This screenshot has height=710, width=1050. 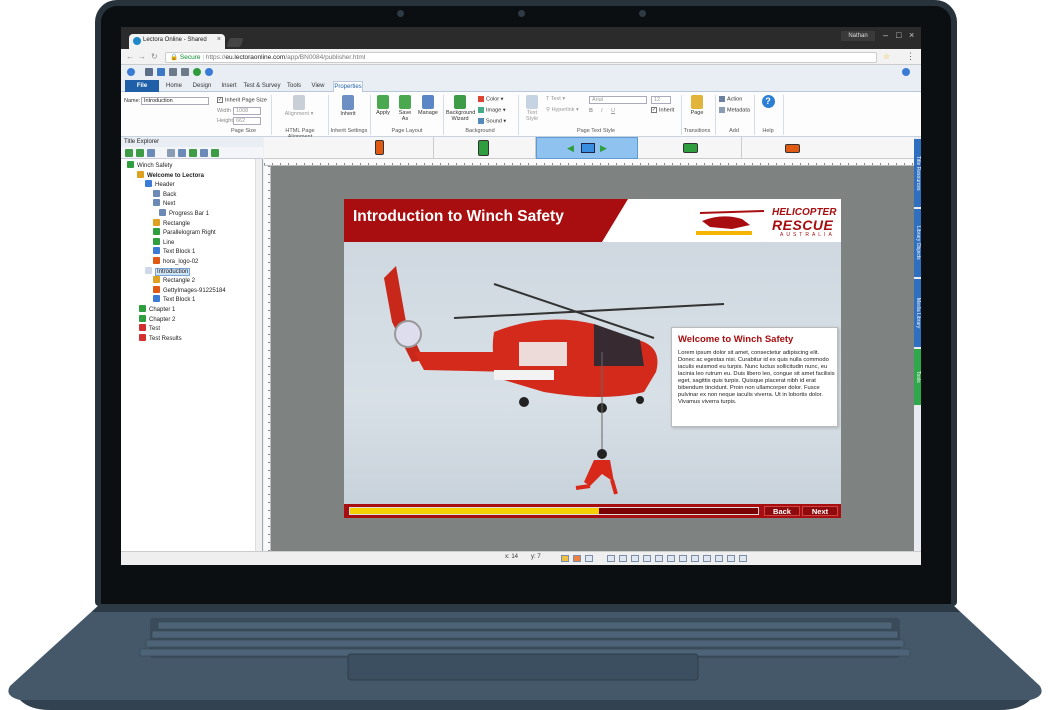 I want to click on outdent-icon, so click(x=193, y=153).